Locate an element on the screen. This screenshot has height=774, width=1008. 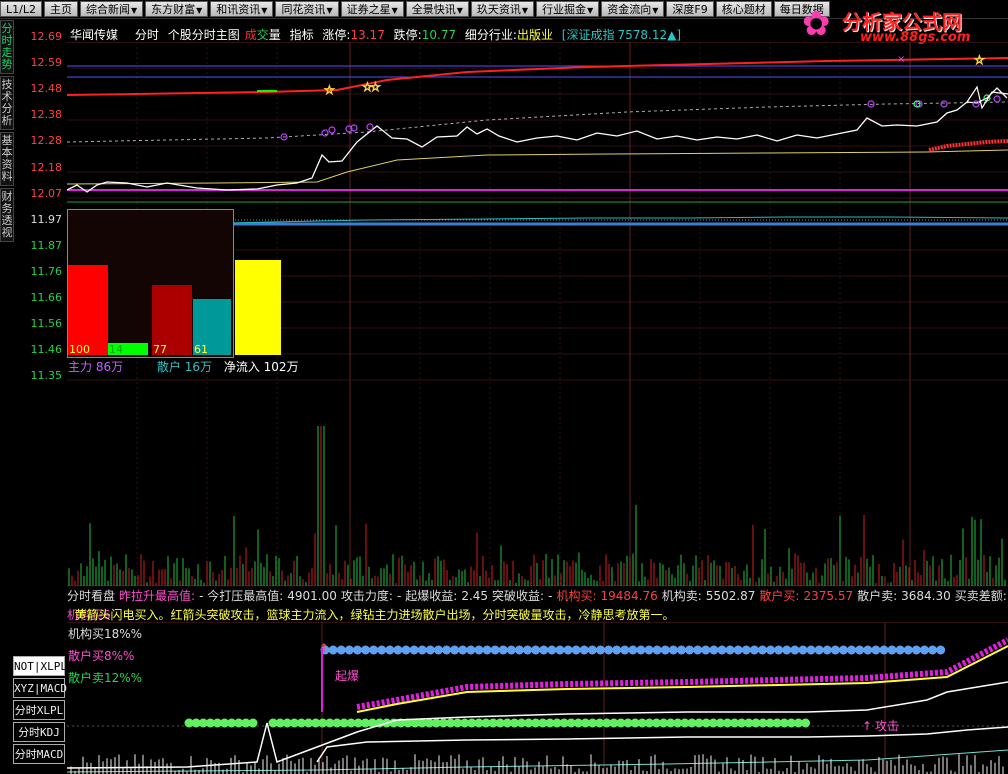
price-tick: 11.56 is located at coordinates (46, 324).